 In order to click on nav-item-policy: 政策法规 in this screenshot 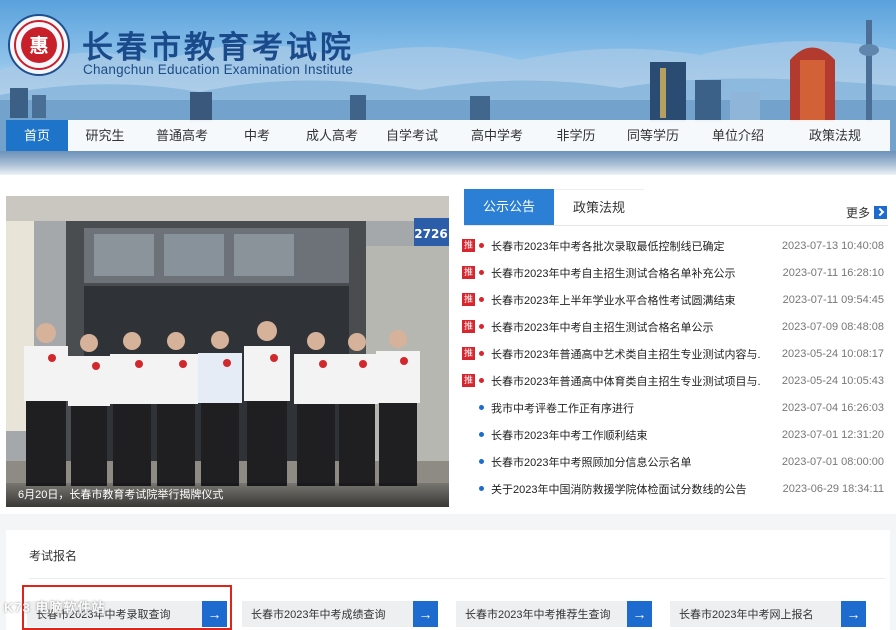, I will do `click(835, 135)`.